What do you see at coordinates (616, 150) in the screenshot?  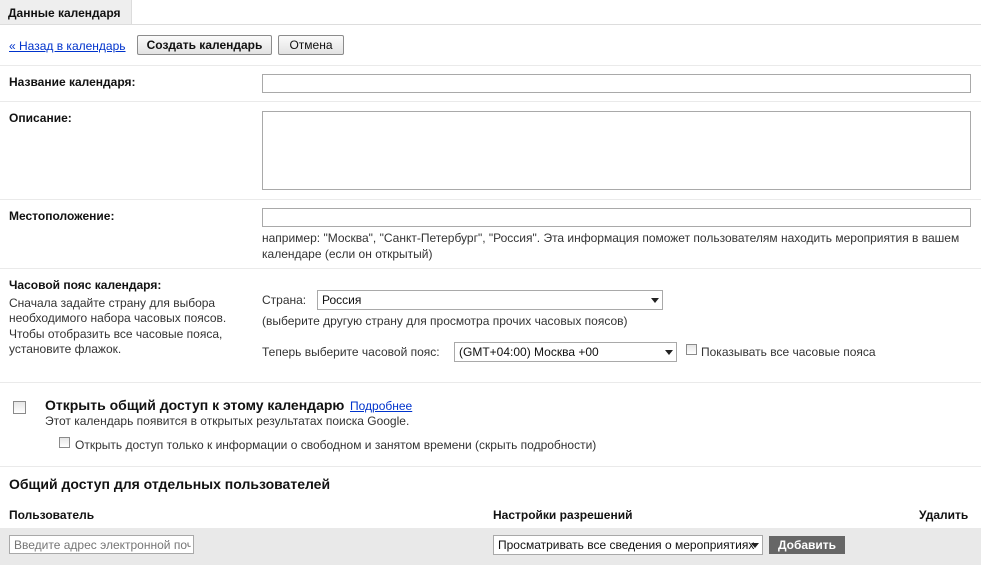 I see `description-textarea` at bounding box center [616, 150].